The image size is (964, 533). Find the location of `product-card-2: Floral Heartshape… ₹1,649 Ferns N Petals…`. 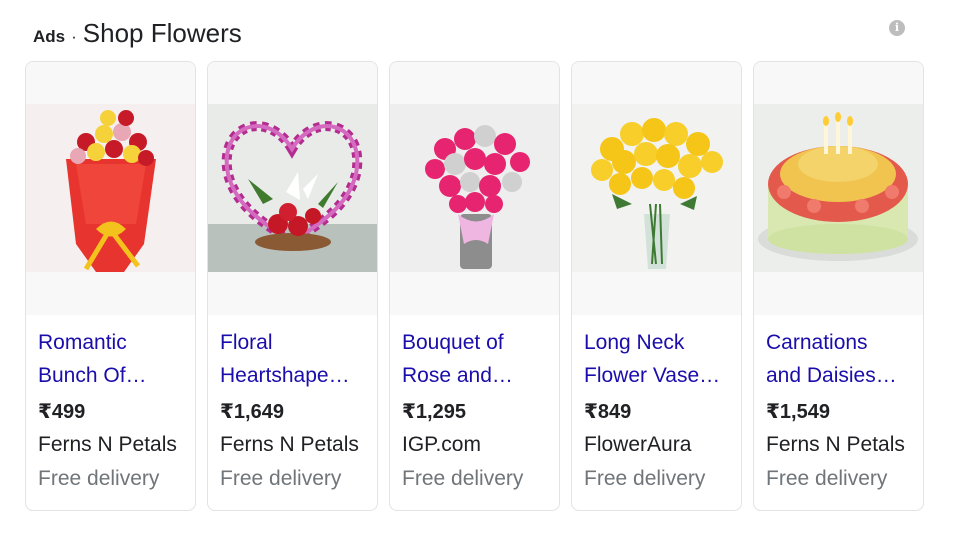

product-card-2: Floral Heartshape… ₹1,649 Ferns N Petals… is located at coordinates (292, 286).